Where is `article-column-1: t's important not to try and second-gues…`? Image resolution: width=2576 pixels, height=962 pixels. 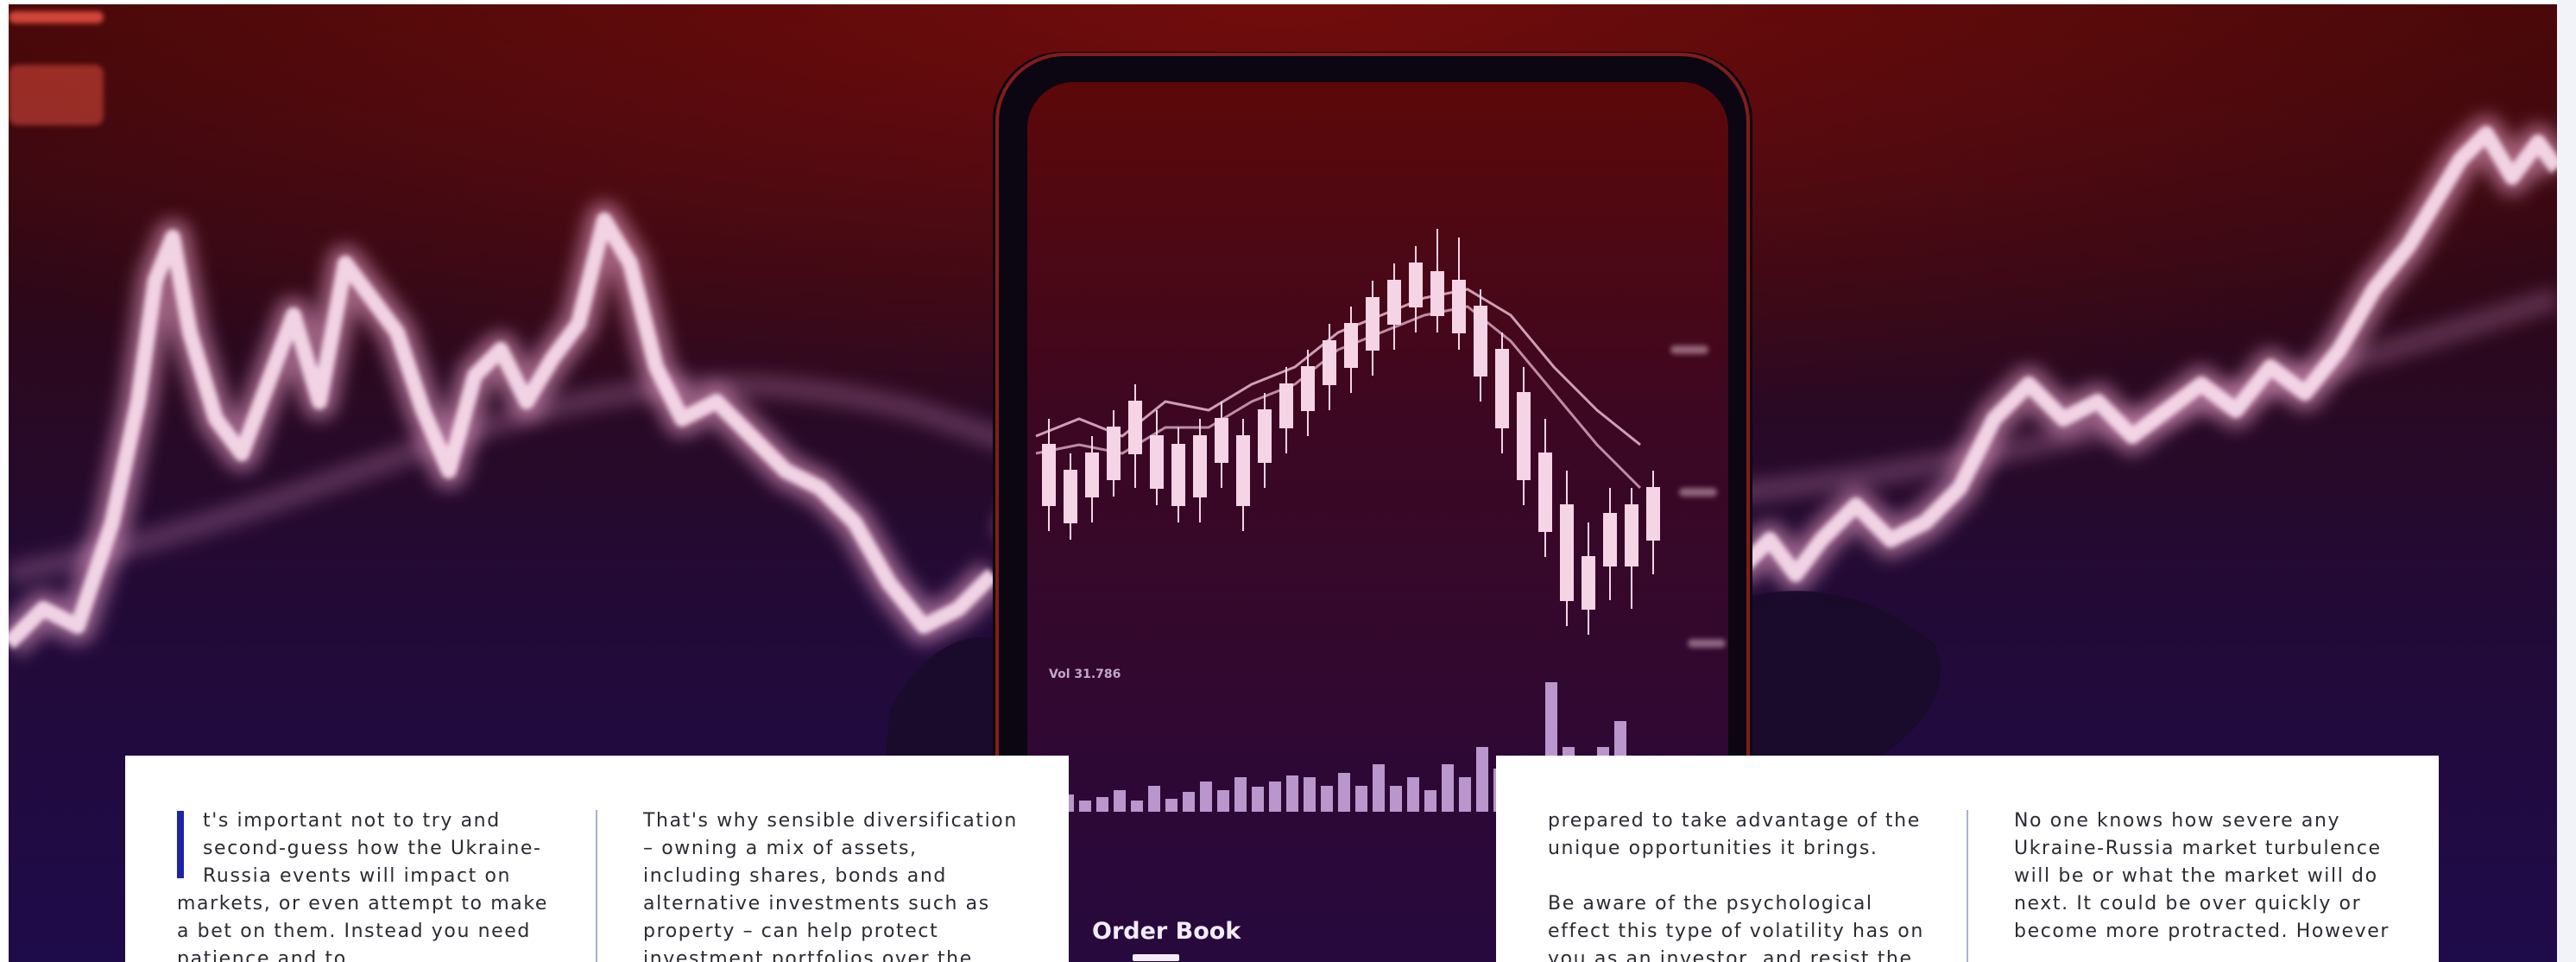
article-column-1: t's important not to try and second-gues… is located at coordinates (367, 884).